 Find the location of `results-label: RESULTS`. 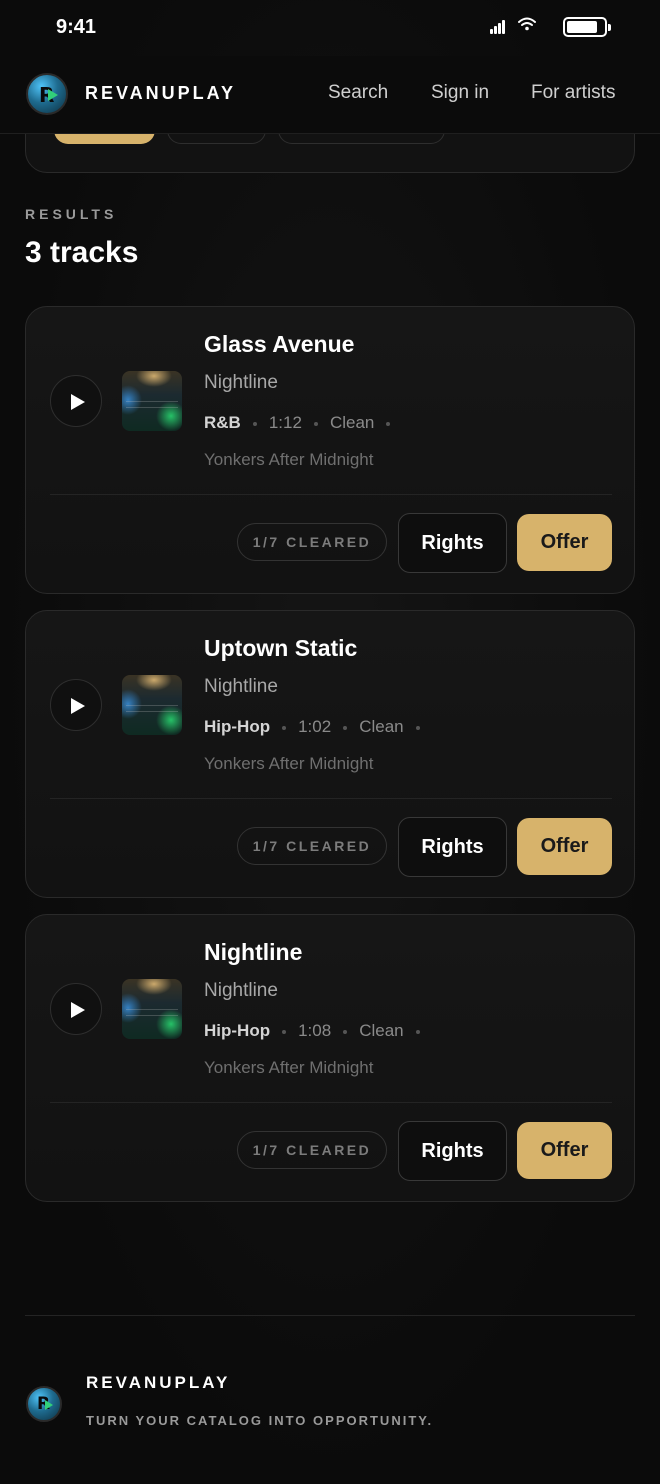

results-label: RESULTS is located at coordinates (71, 214).